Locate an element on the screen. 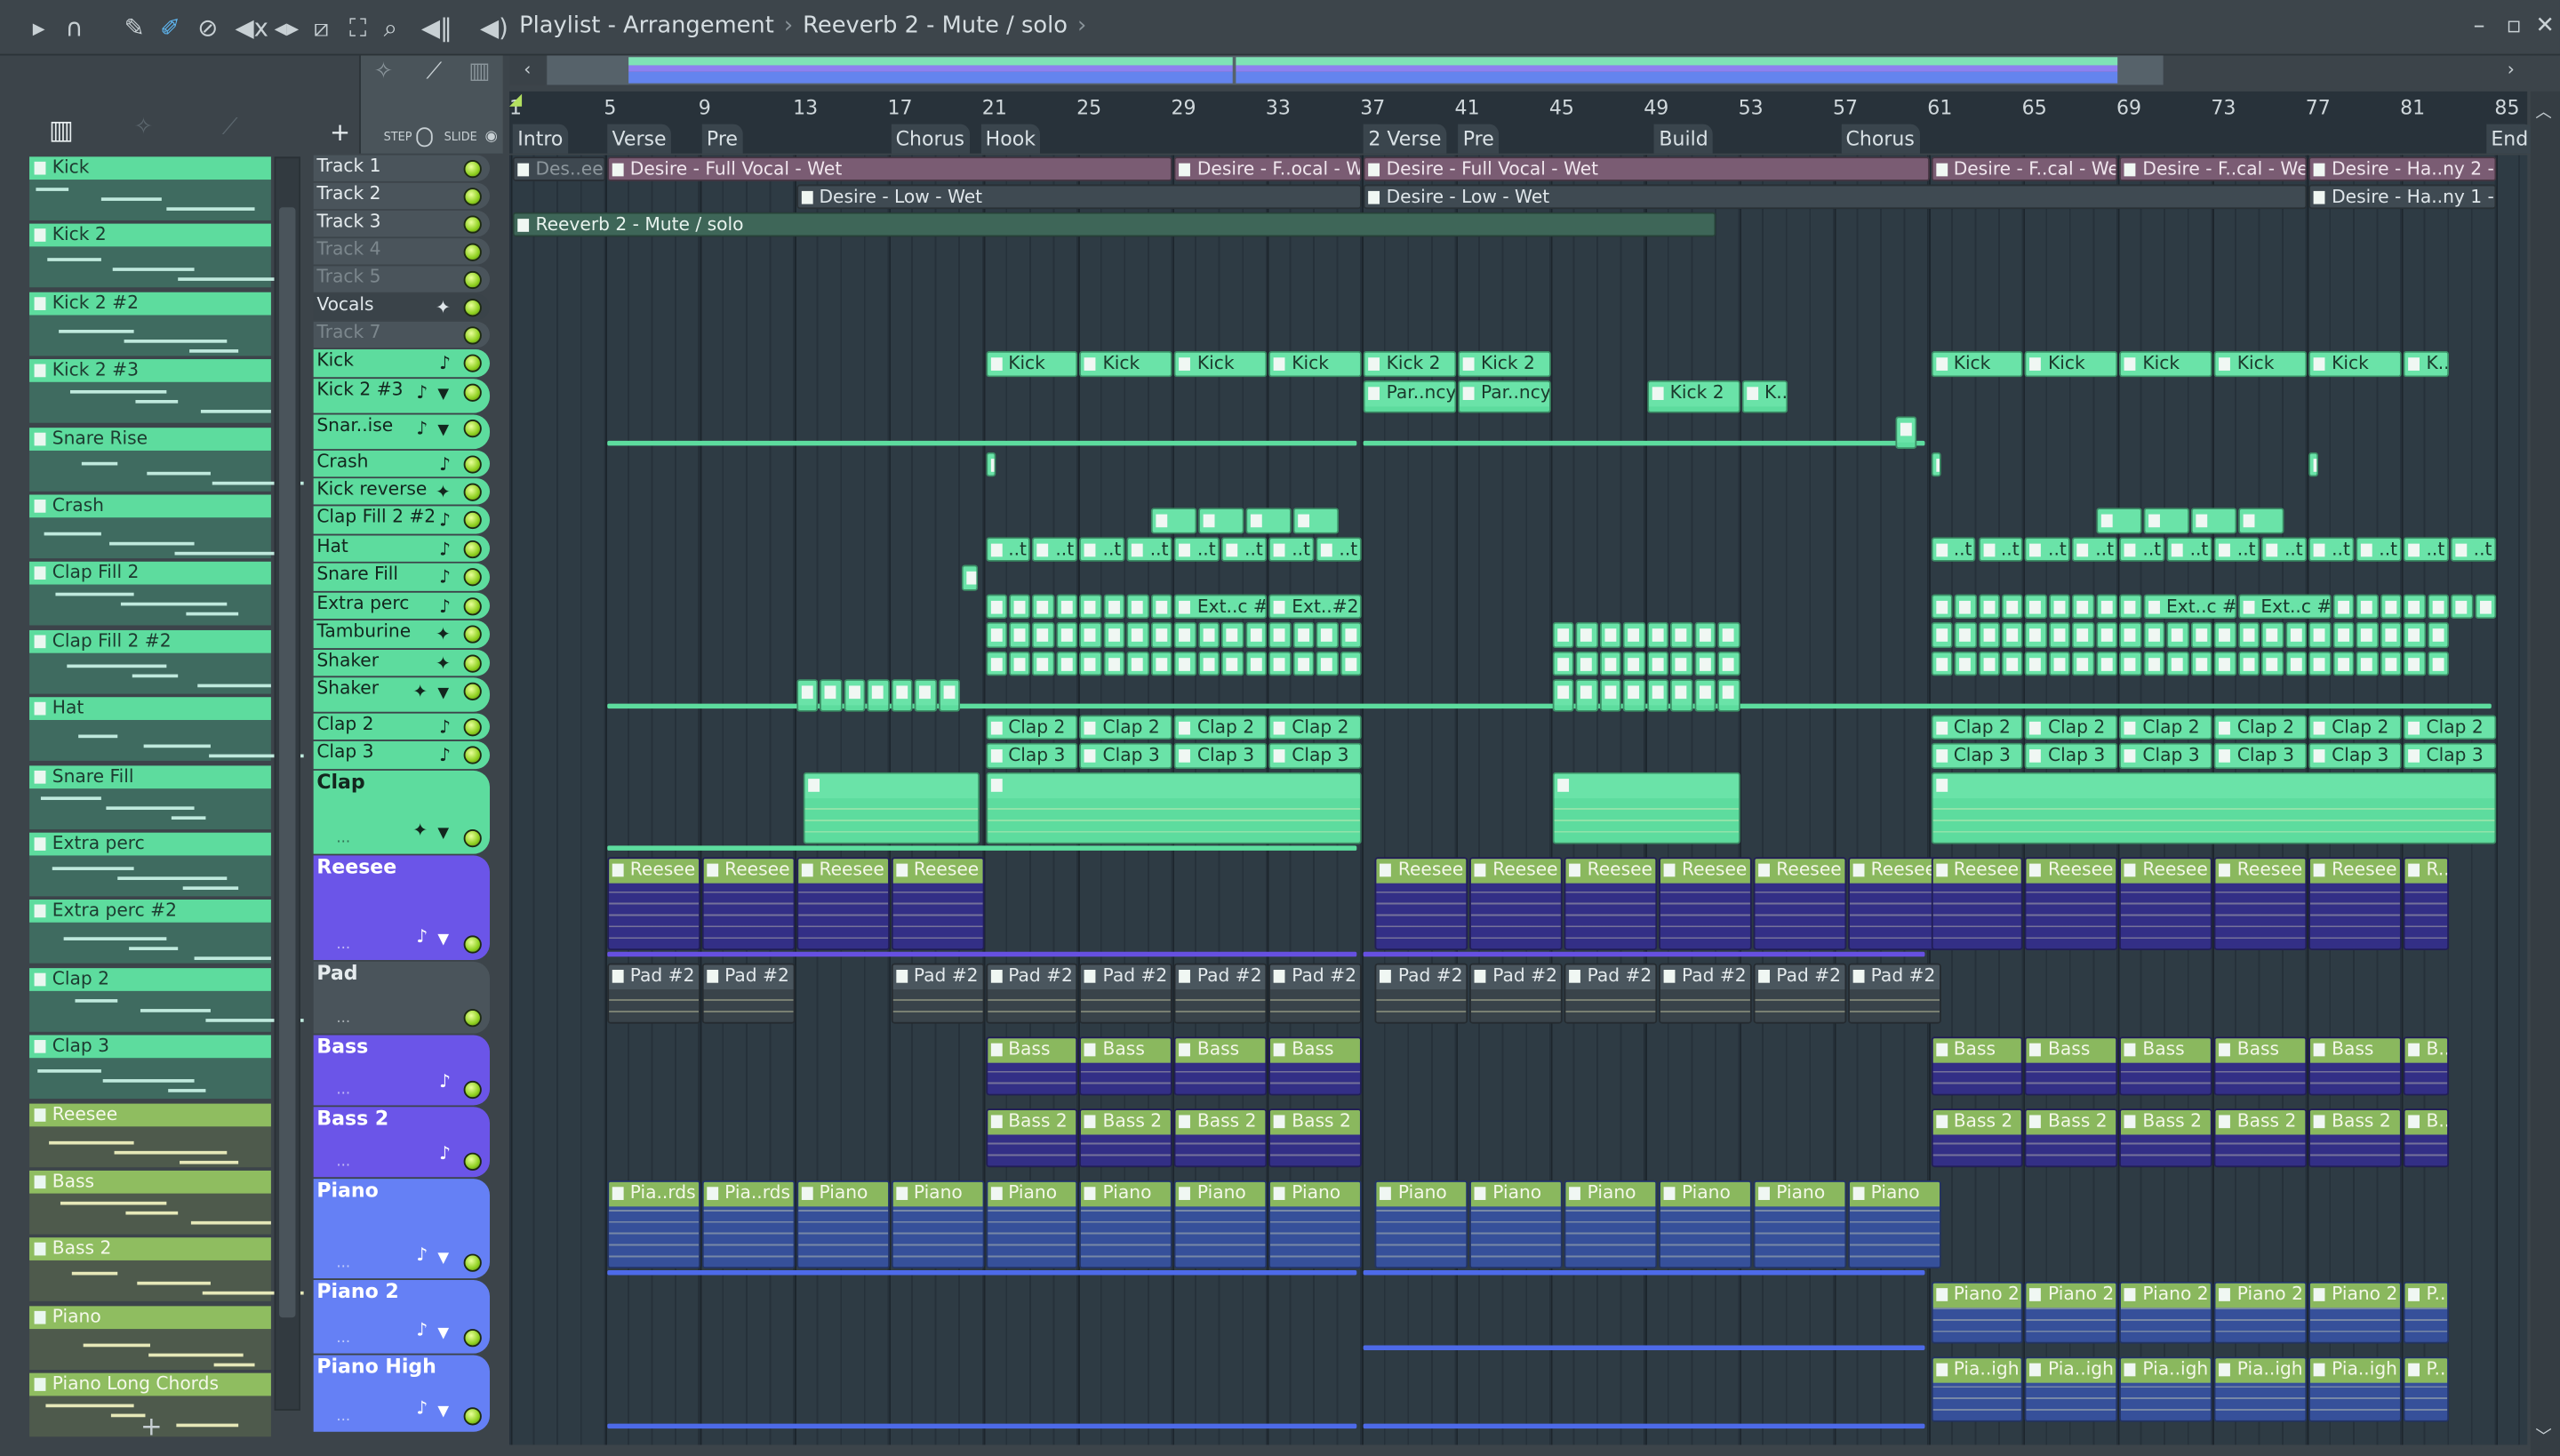 The image size is (2560, 1456). clip: Pia..igh is located at coordinates (2166, 1389).